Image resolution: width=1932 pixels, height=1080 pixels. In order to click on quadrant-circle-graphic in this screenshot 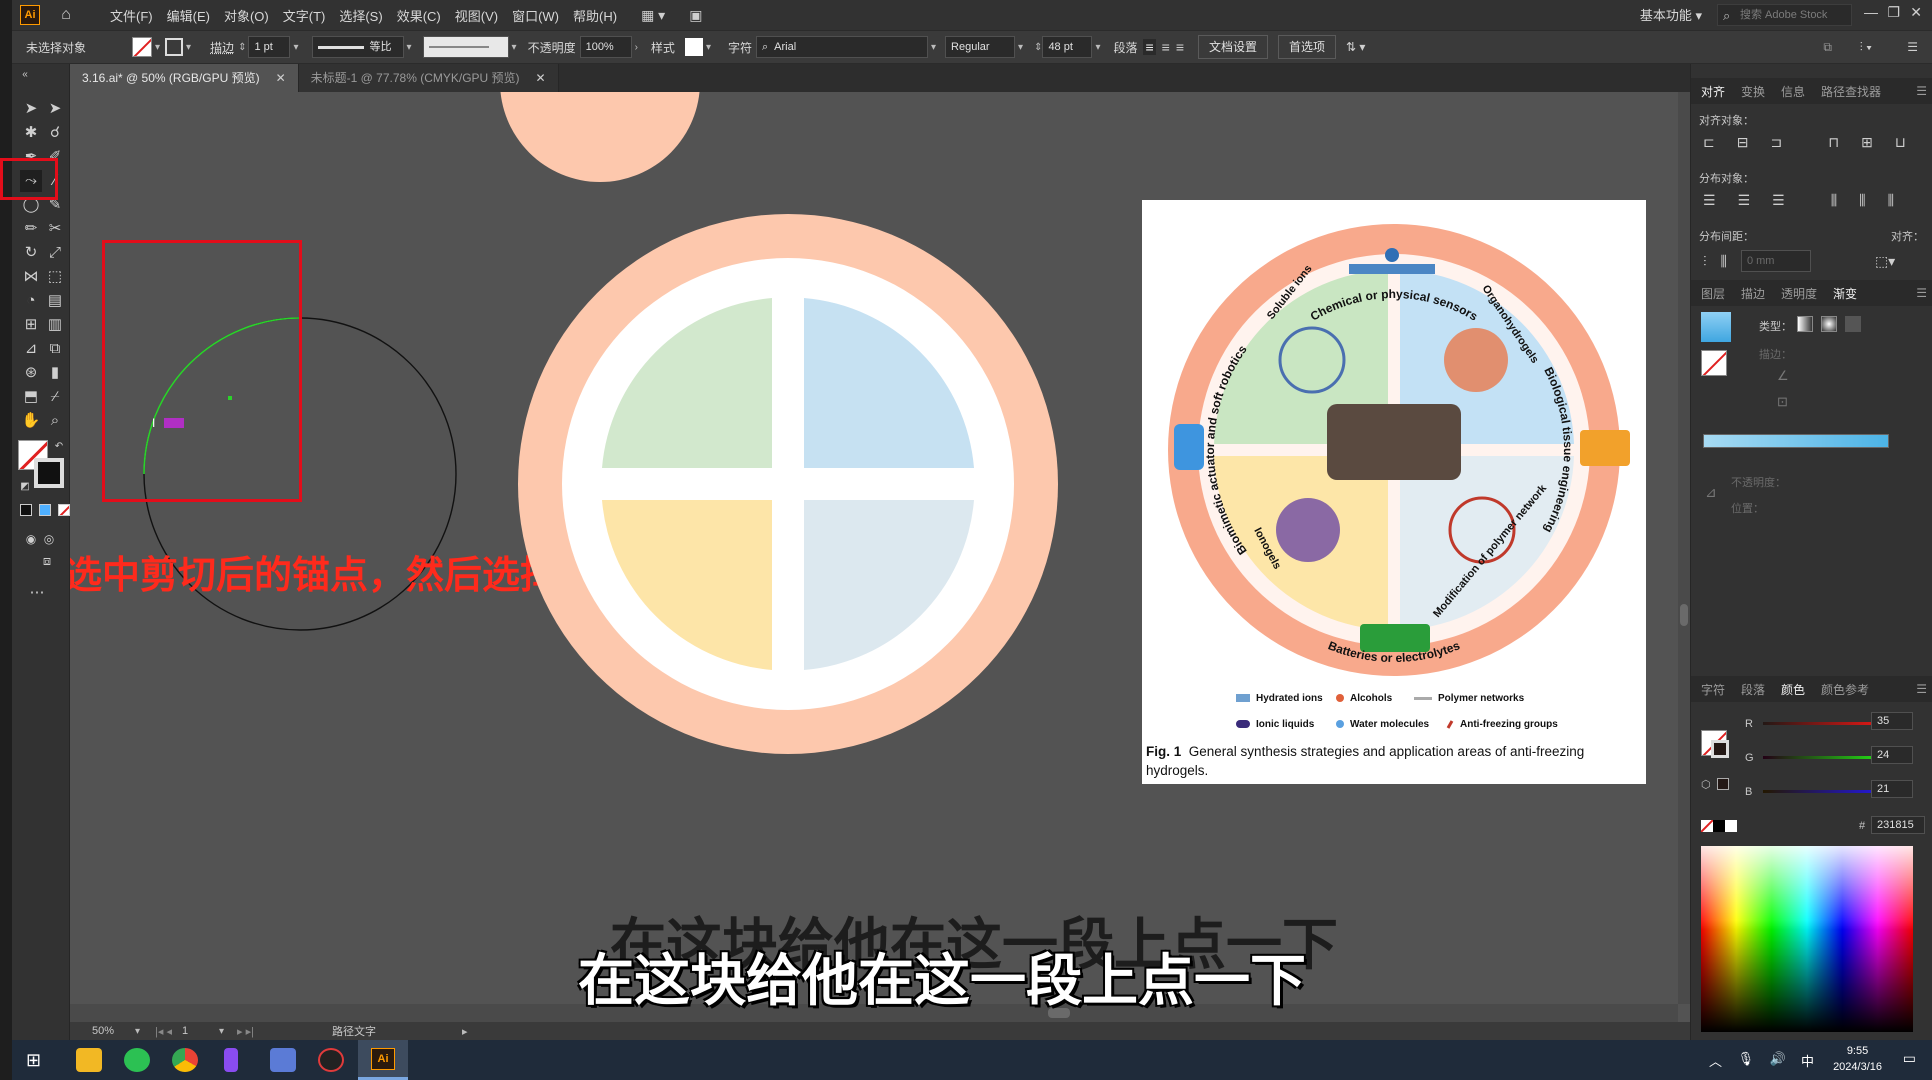, I will do `click(788, 484)`.